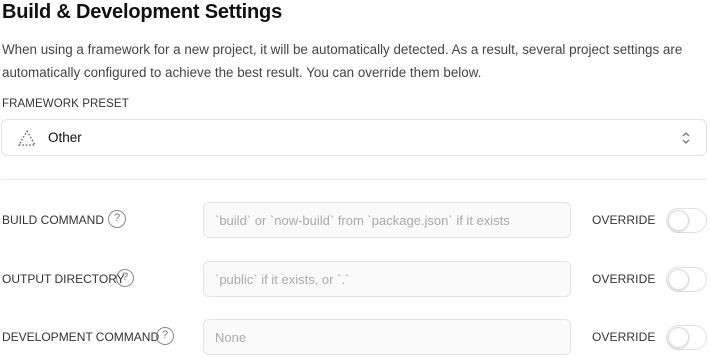 Image resolution: width=710 pixels, height=359 pixels. I want to click on build-command-override-label: OVERRIDE, so click(624, 220).